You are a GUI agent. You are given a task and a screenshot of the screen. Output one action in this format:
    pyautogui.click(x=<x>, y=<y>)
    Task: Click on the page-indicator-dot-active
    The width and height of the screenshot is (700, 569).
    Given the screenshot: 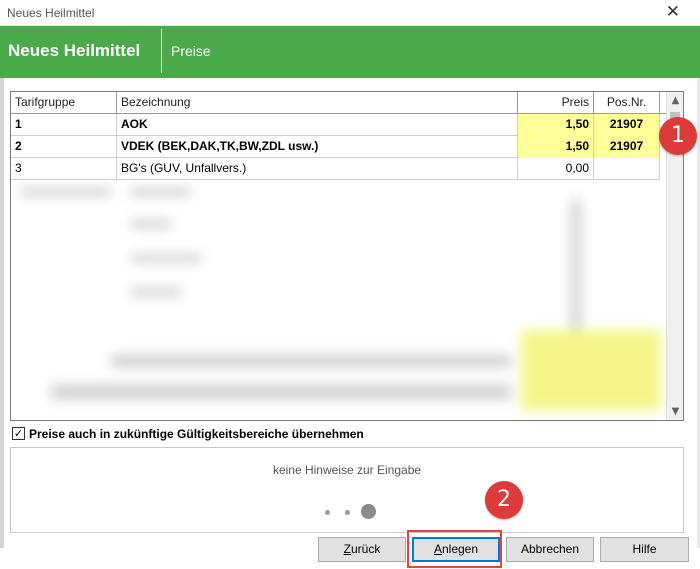 What is the action you would take?
    pyautogui.click(x=368, y=511)
    